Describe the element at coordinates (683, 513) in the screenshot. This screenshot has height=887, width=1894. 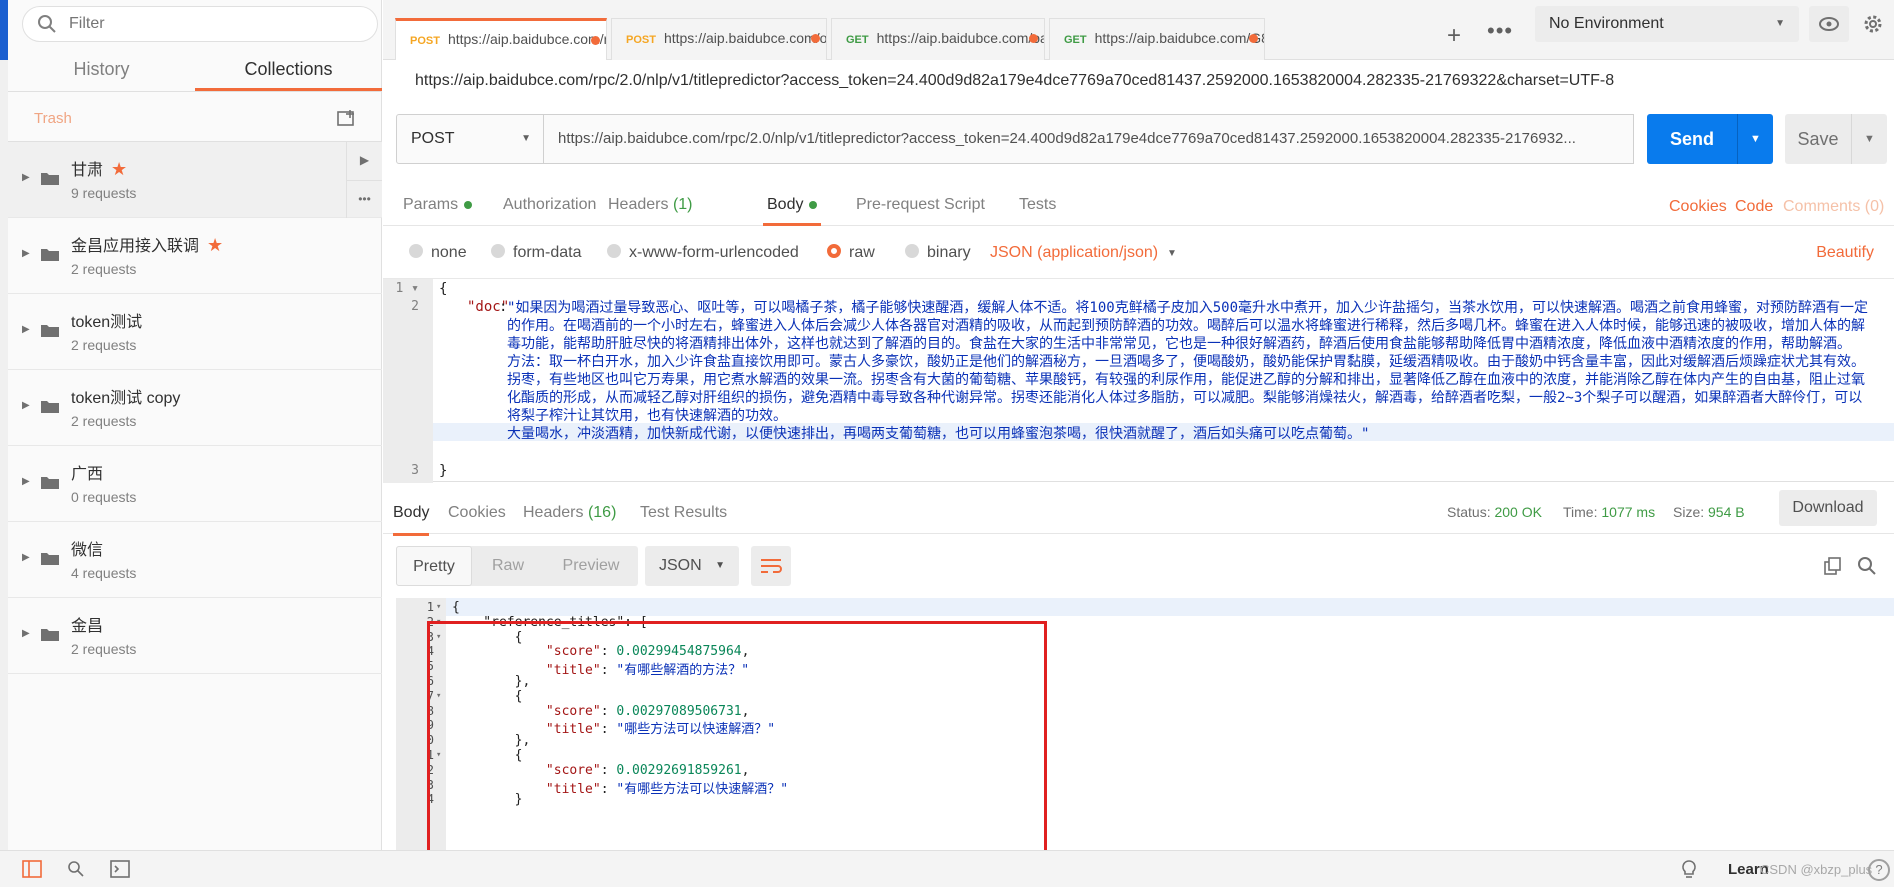
I see `tab-test-results: Test Results` at that location.